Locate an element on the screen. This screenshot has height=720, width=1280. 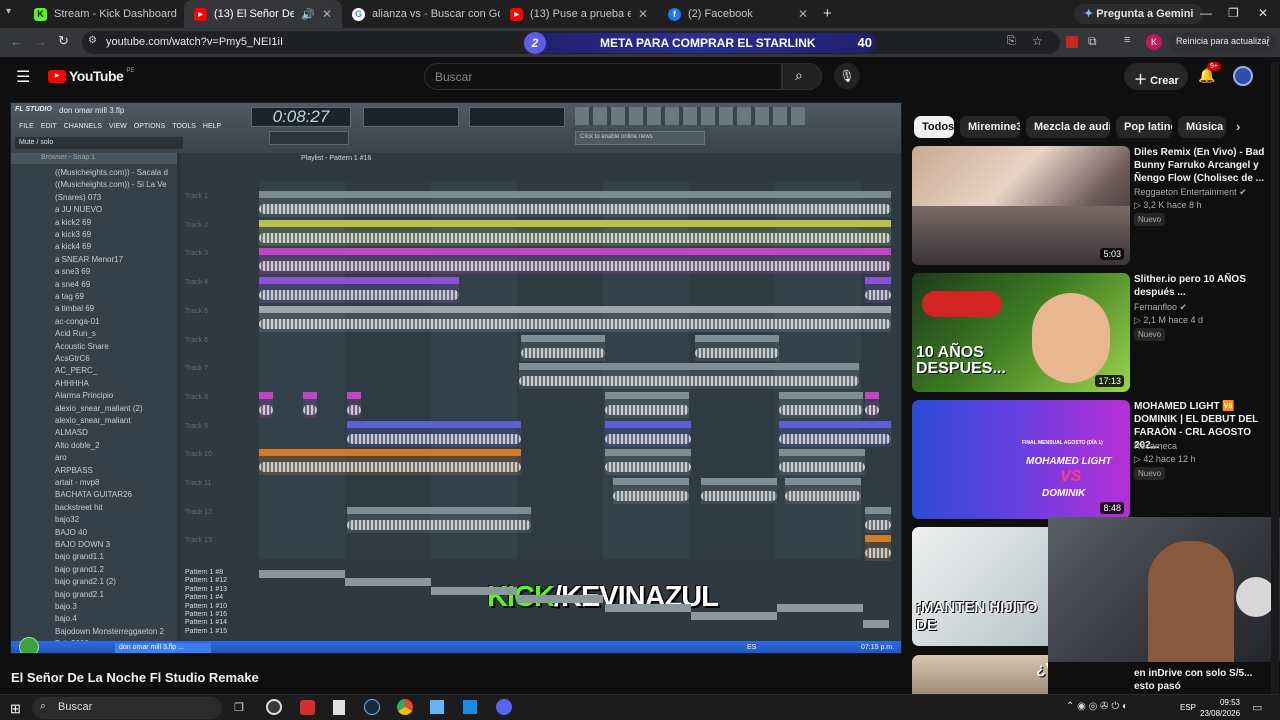
maximize-button: ❐ is located at coordinates (1233, 13).